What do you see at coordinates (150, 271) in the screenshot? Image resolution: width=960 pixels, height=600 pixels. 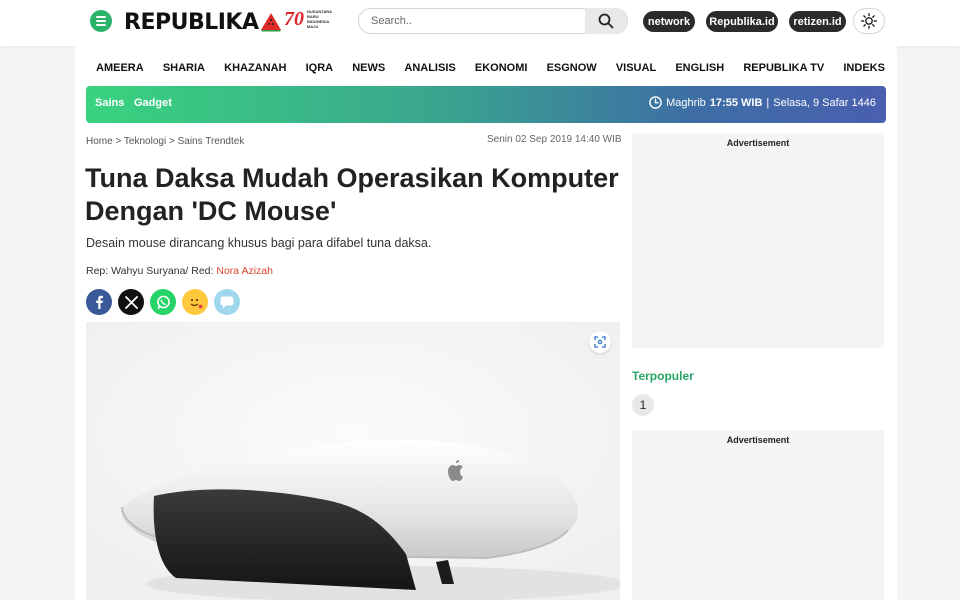 I see `byline-reporter: Rep: Wahyu Suryana/ Red:` at bounding box center [150, 271].